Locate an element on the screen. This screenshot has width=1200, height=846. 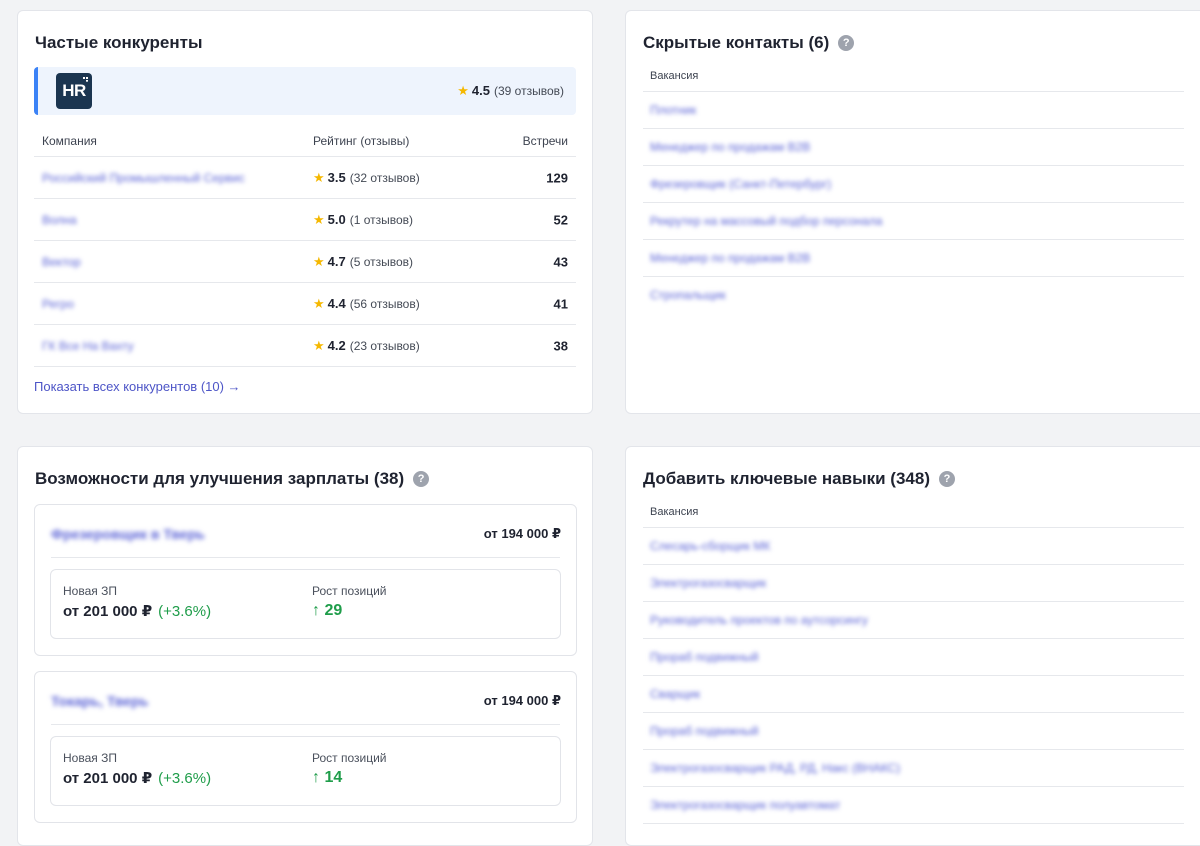
table-row: Электрогазосварщик is located at coordinates (913, 583).